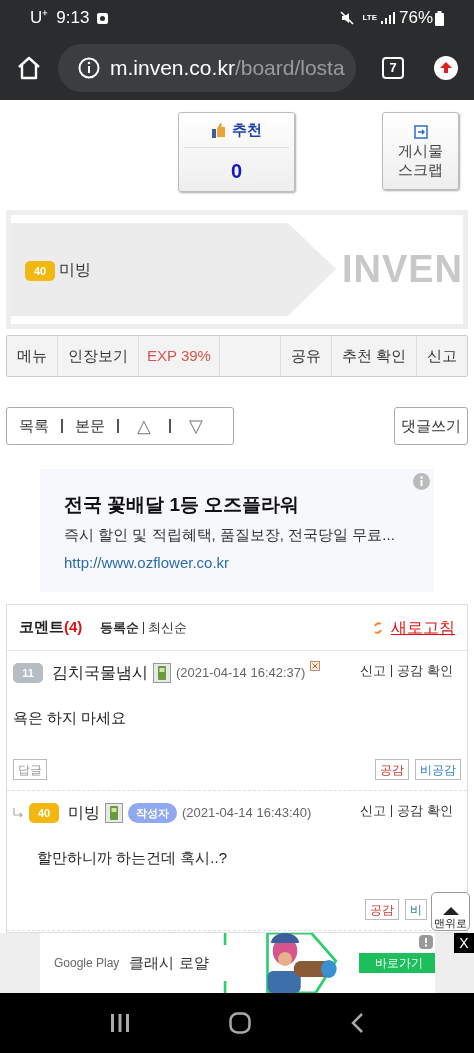  I want to click on write-comment-button: 댓글쓰기, so click(431, 426).